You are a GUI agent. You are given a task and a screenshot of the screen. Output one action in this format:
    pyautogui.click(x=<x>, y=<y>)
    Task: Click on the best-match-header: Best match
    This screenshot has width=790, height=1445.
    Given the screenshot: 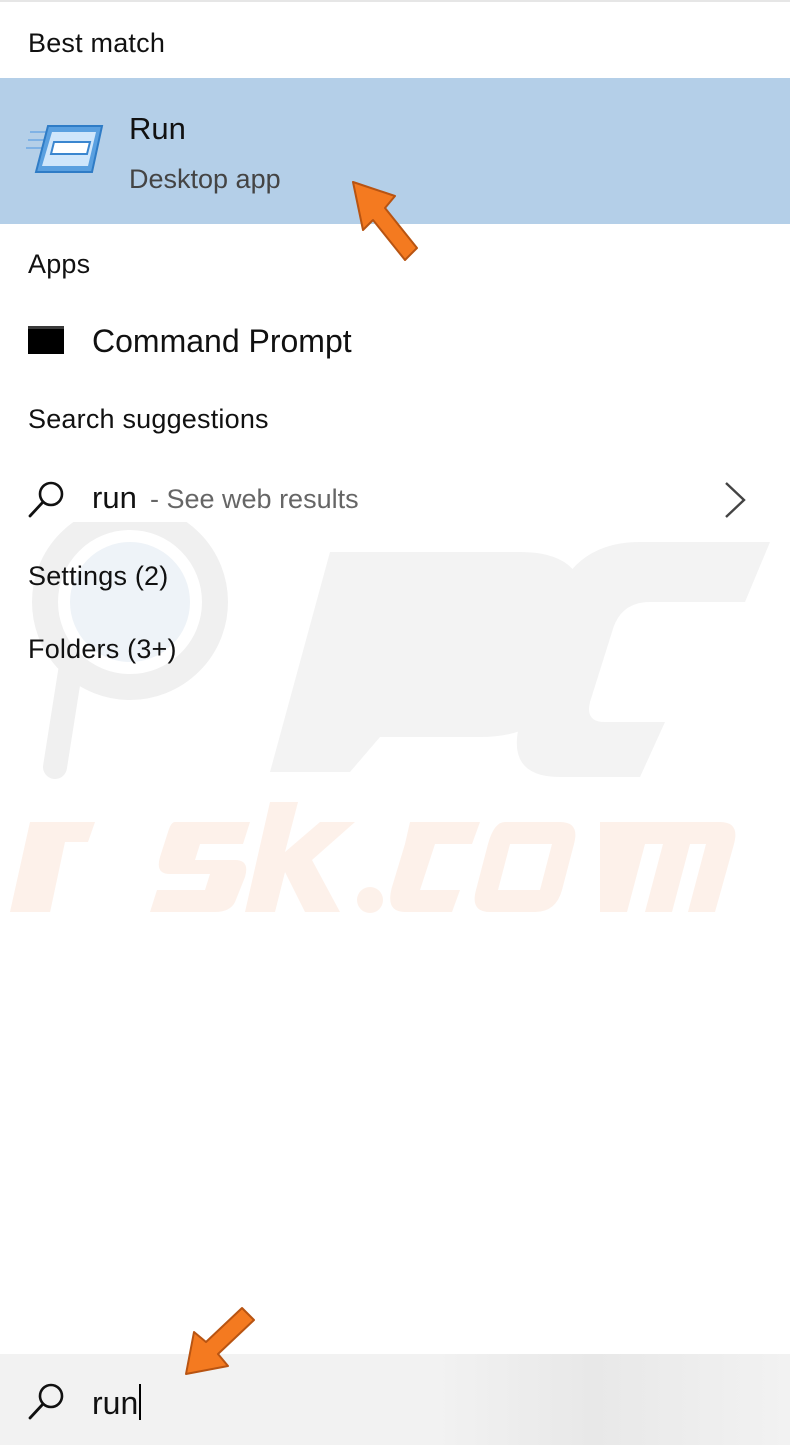 What is the action you would take?
    pyautogui.click(x=97, y=43)
    